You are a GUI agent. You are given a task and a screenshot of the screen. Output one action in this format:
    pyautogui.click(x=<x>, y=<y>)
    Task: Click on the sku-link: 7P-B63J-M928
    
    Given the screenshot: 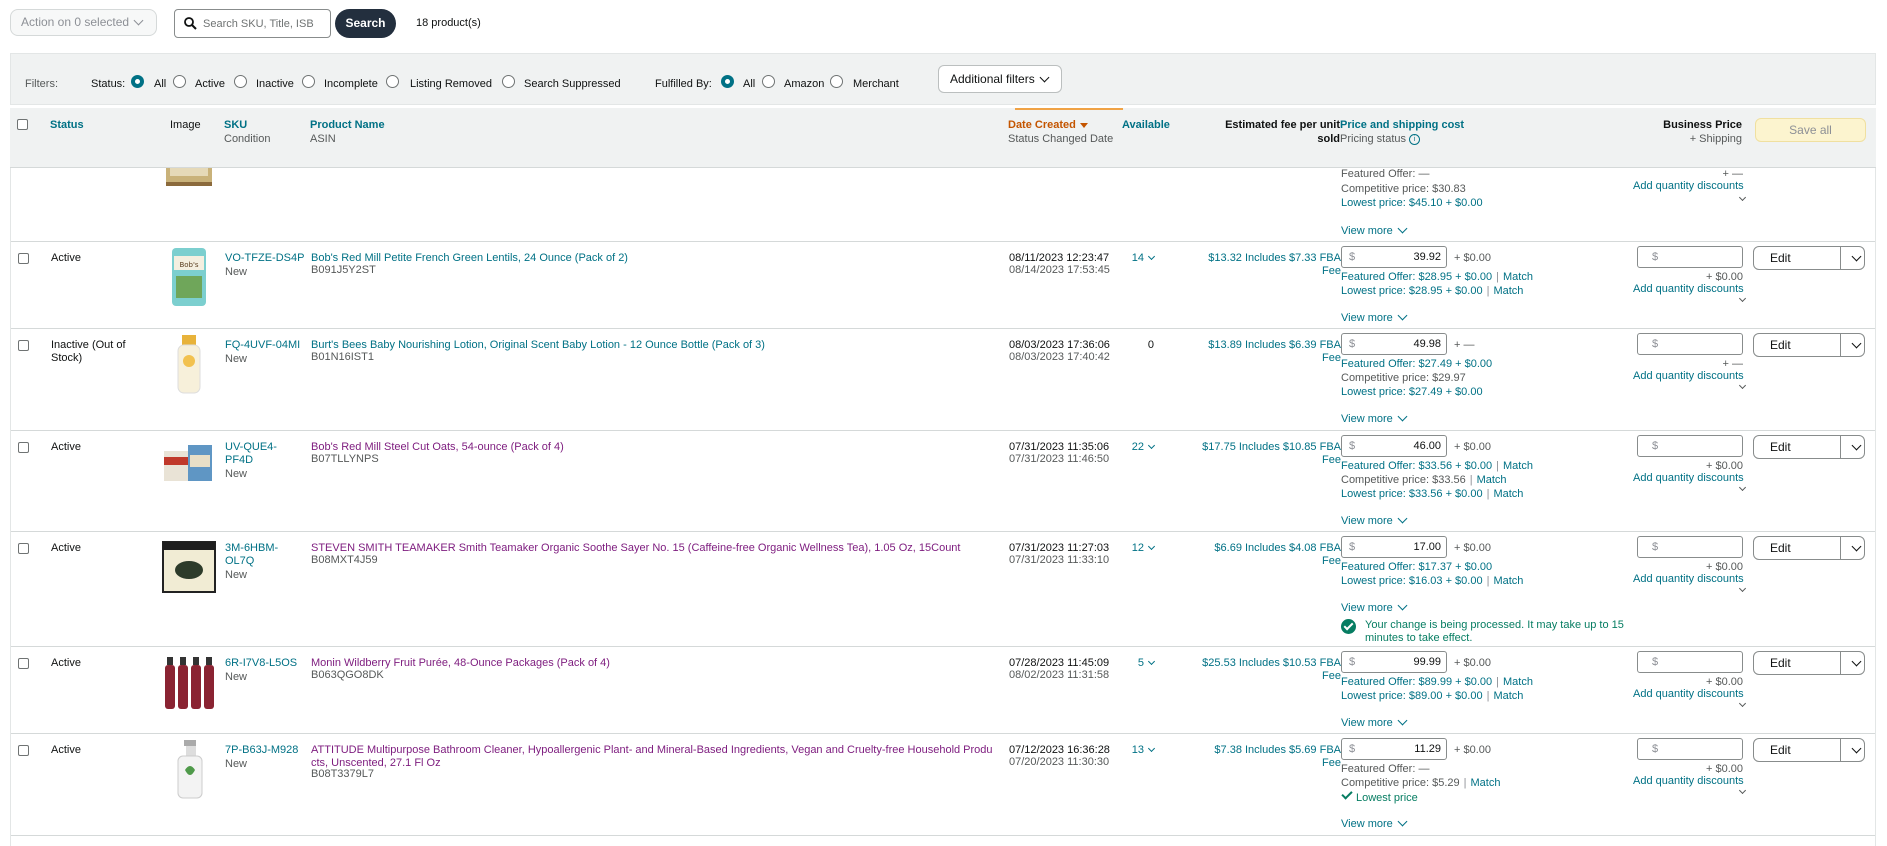 What is the action you would take?
    pyautogui.click(x=261, y=750)
    